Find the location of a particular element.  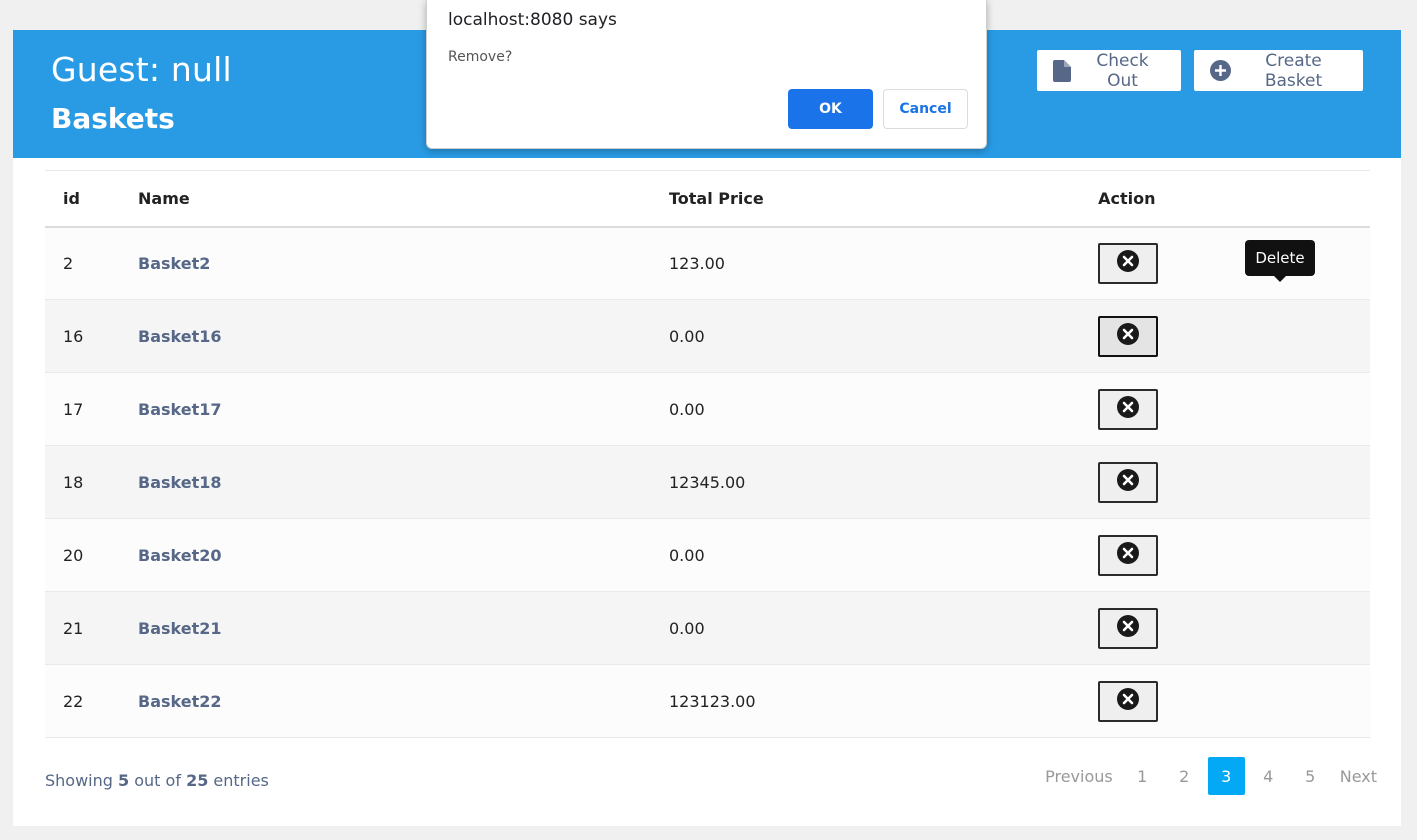

check-out-button: Check Out is located at coordinates (1109, 70).